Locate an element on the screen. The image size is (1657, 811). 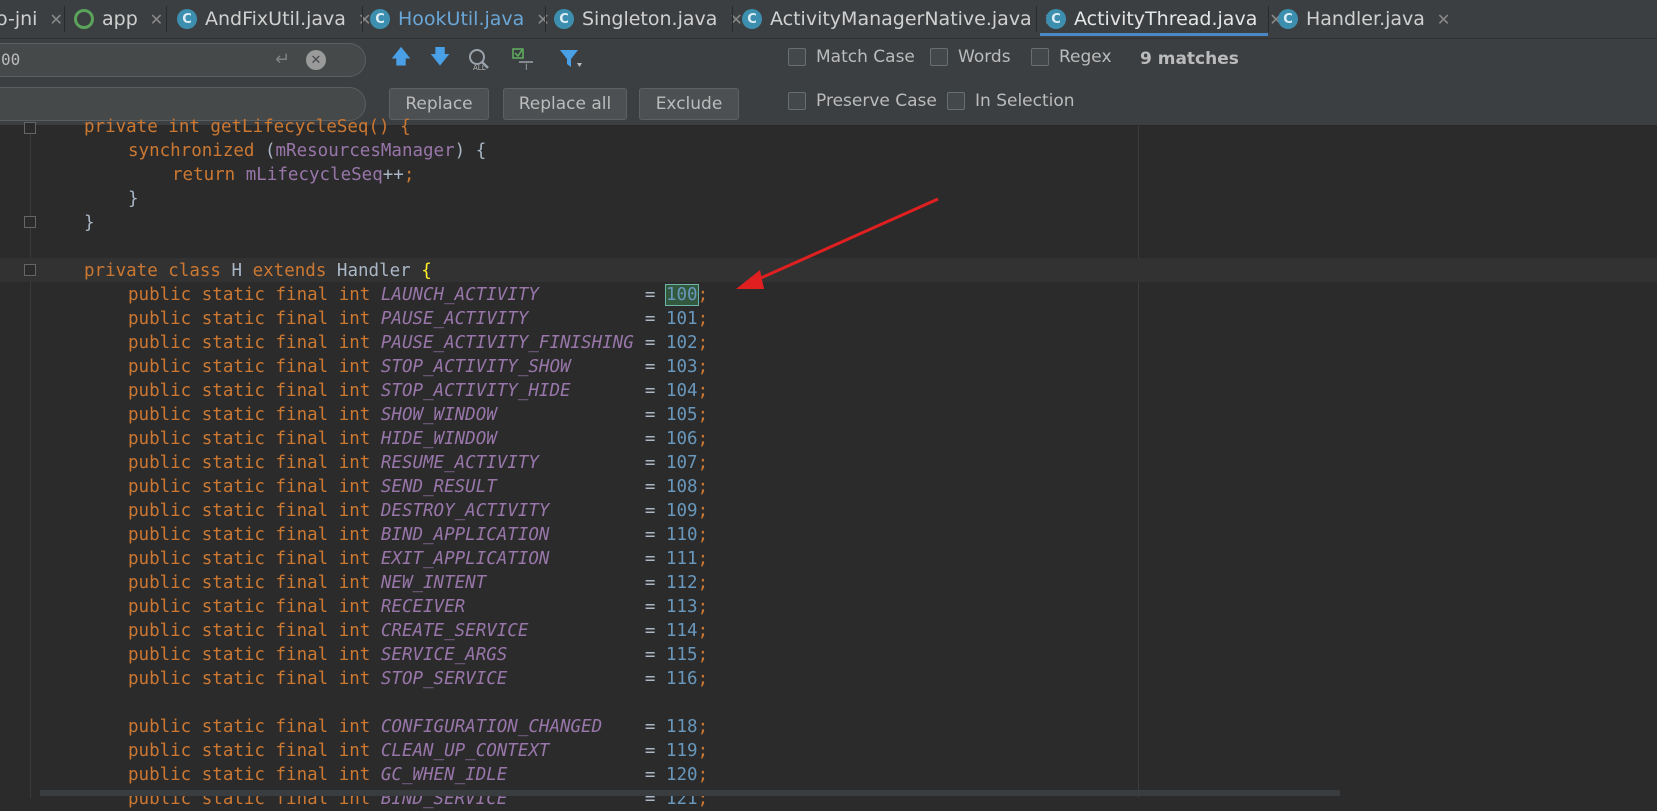
horizontal-scrollbar is located at coordinates (690, 793).